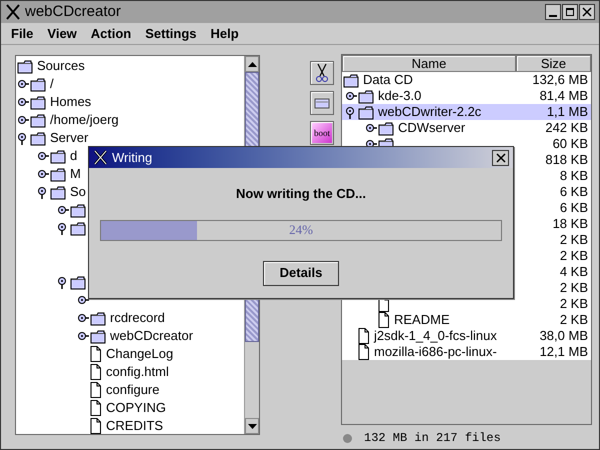  What do you see at coordinates (567, 112) in the screenshot?
I see `file-size: 1,1 MB` at bounding box center [567, 112].